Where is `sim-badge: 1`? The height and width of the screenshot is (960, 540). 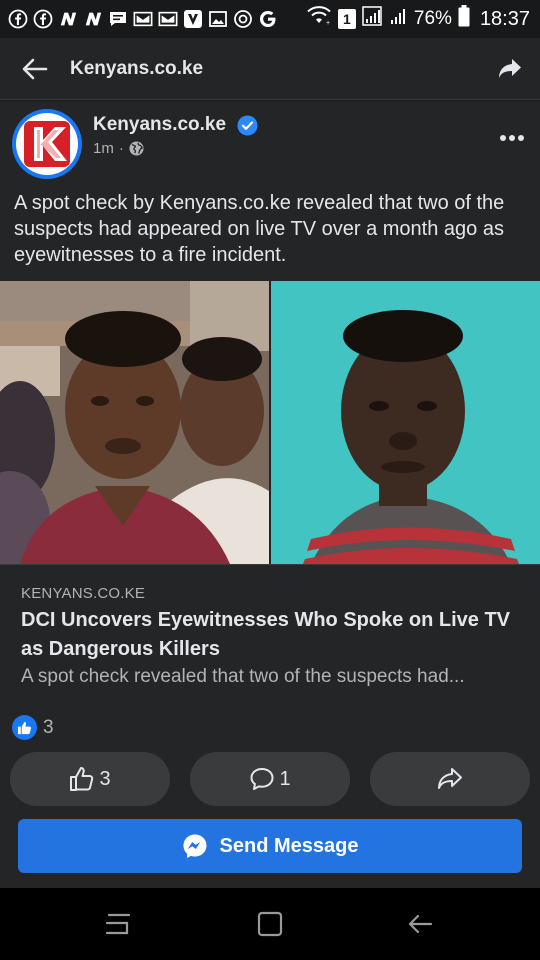
sim-badge: 1 is located at coordinates (346, 19).